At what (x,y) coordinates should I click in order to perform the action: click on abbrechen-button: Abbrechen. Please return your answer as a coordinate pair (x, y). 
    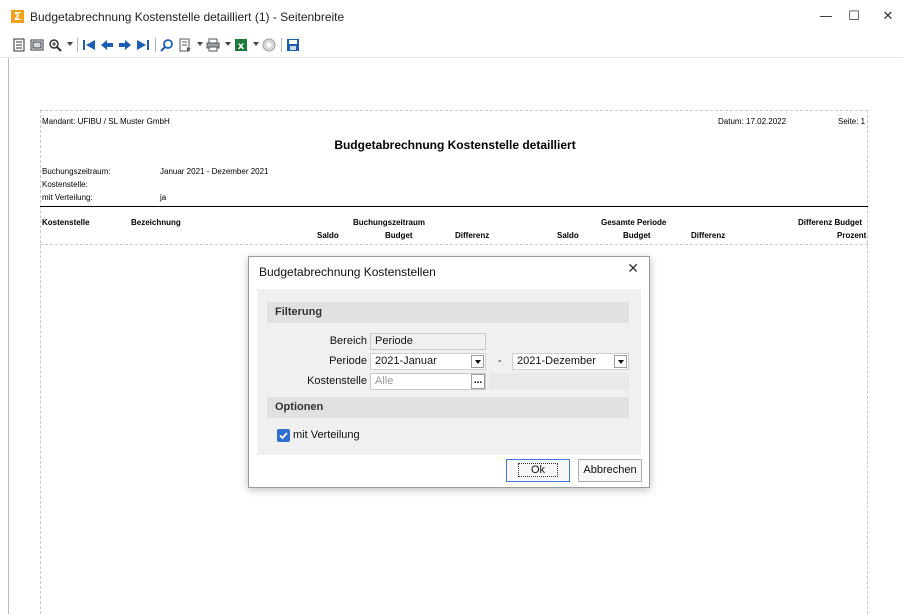
    Looking at the image, I should click on (610, 470).